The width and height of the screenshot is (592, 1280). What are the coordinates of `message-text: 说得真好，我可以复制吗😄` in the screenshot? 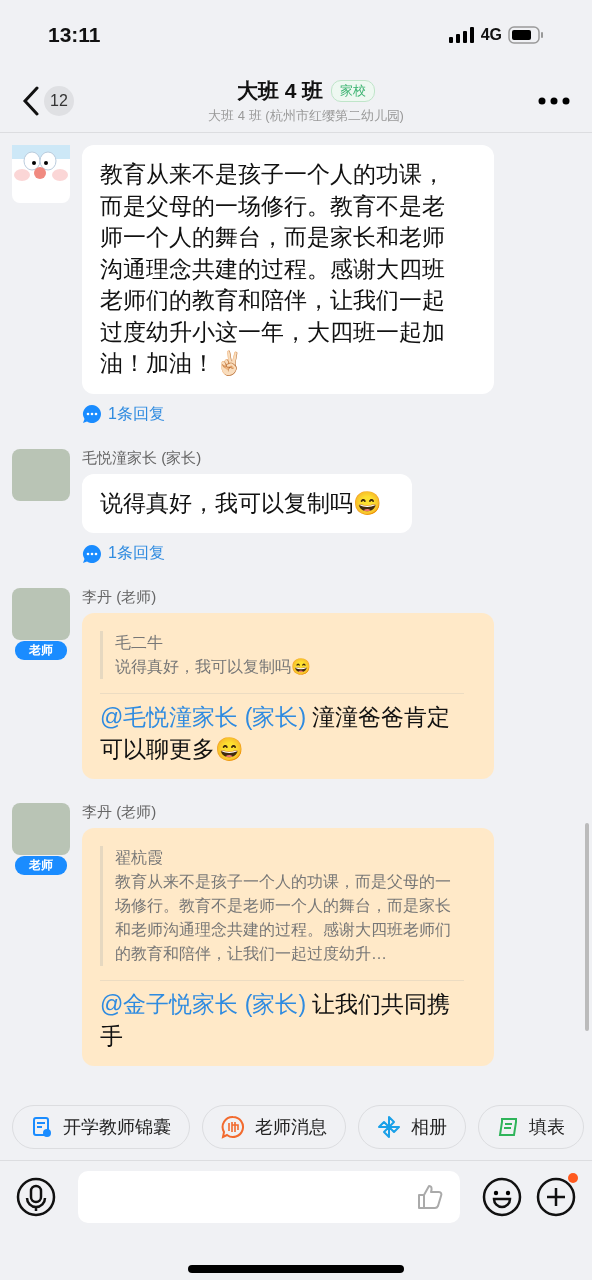 It's located at (241, 503).